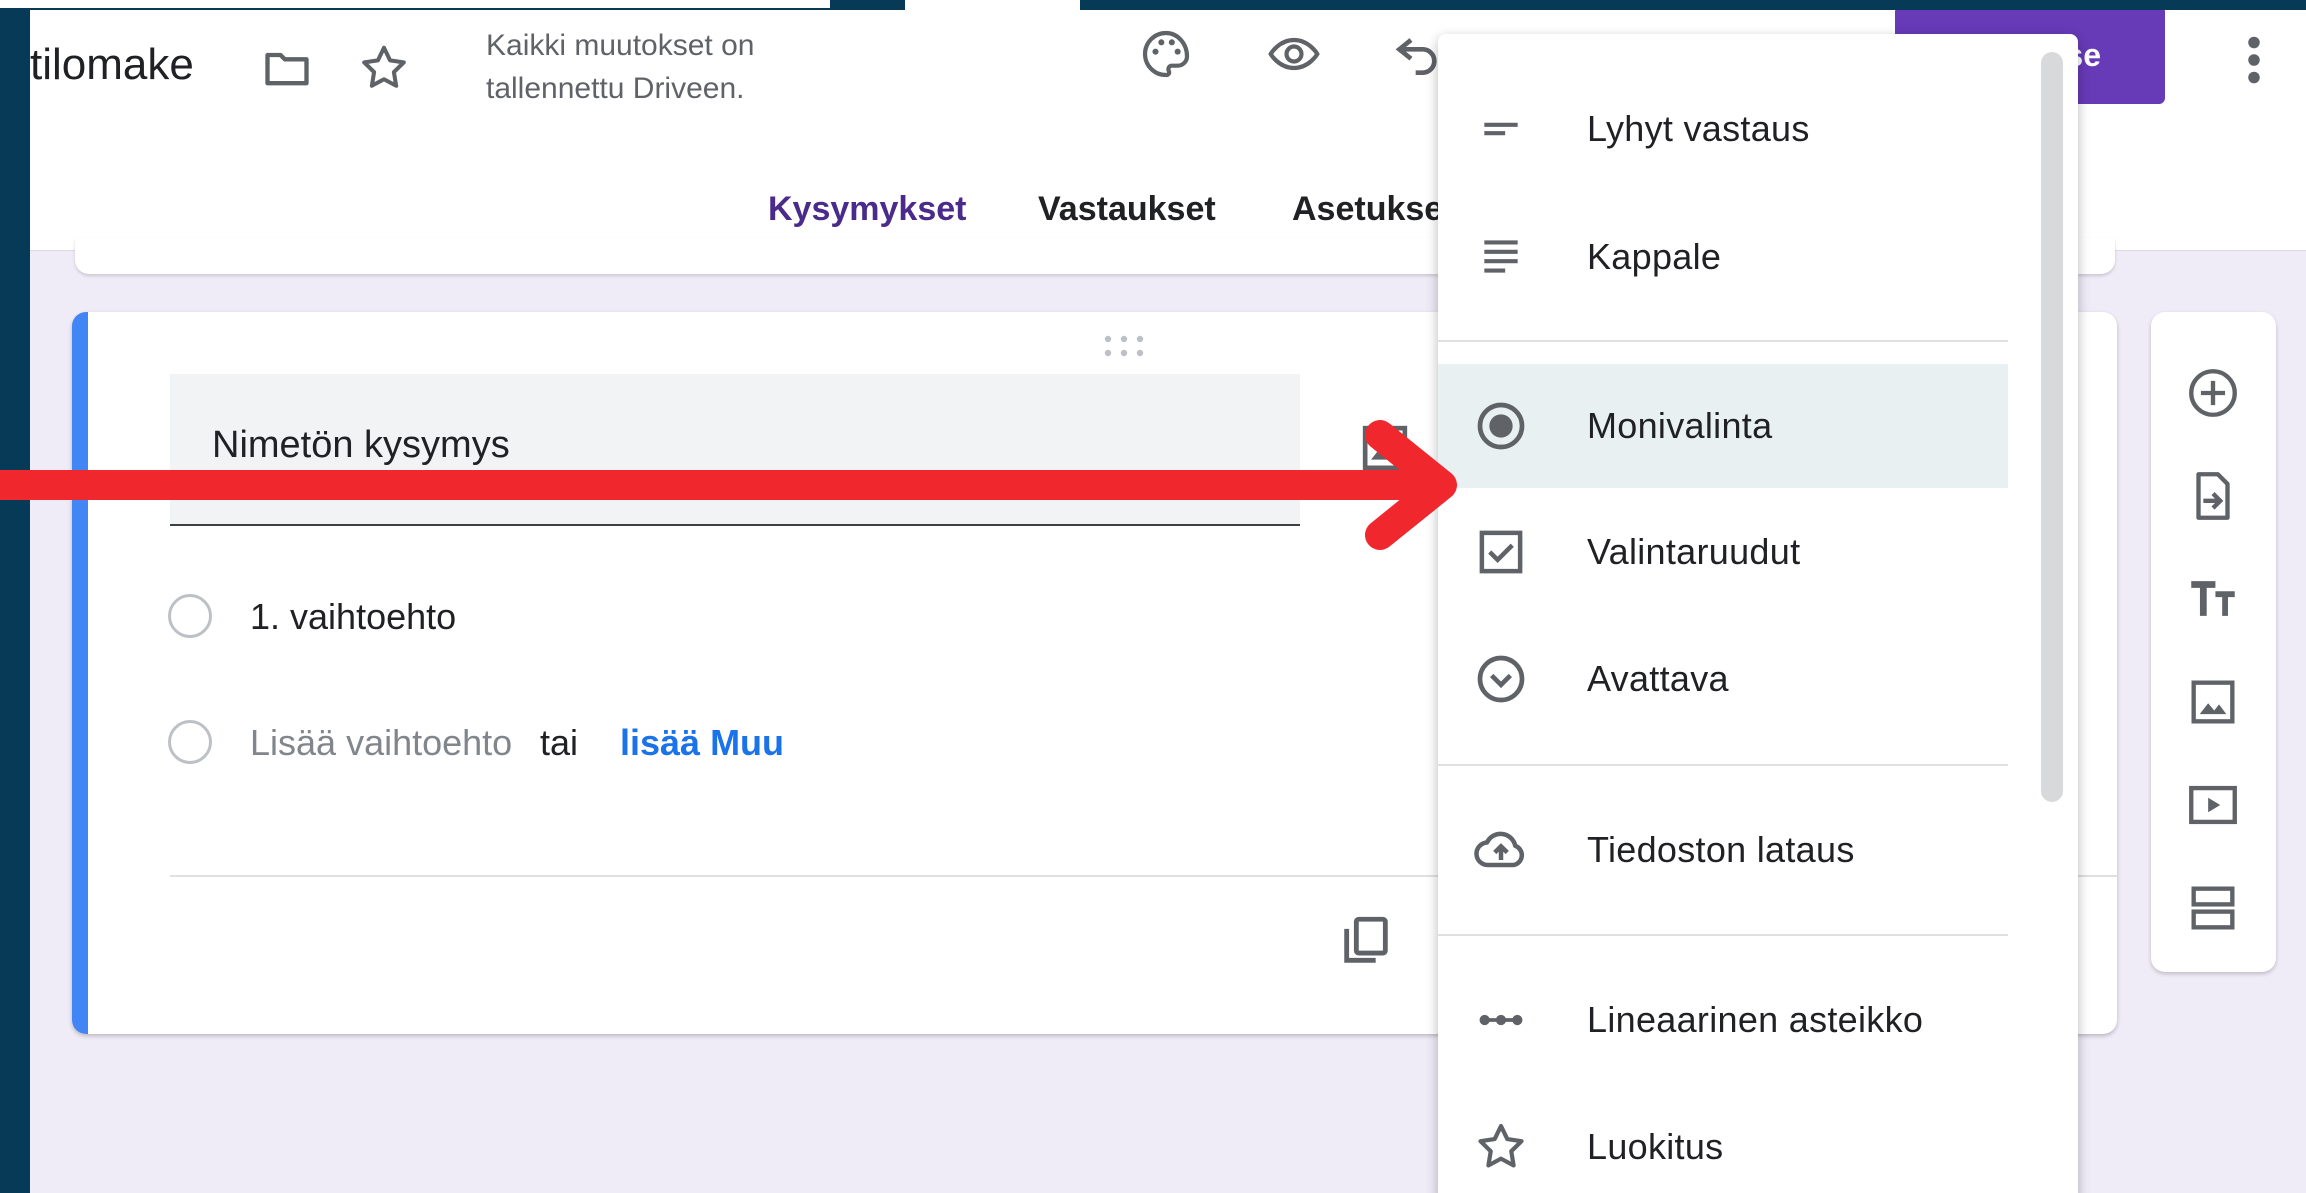 Image resolution: width=2306 pixels, height=1193 pixels. What do you see at coordinates (112, 65) in the screenshot?
I see `form-title: tilomake` at bounding box center [112, 65].